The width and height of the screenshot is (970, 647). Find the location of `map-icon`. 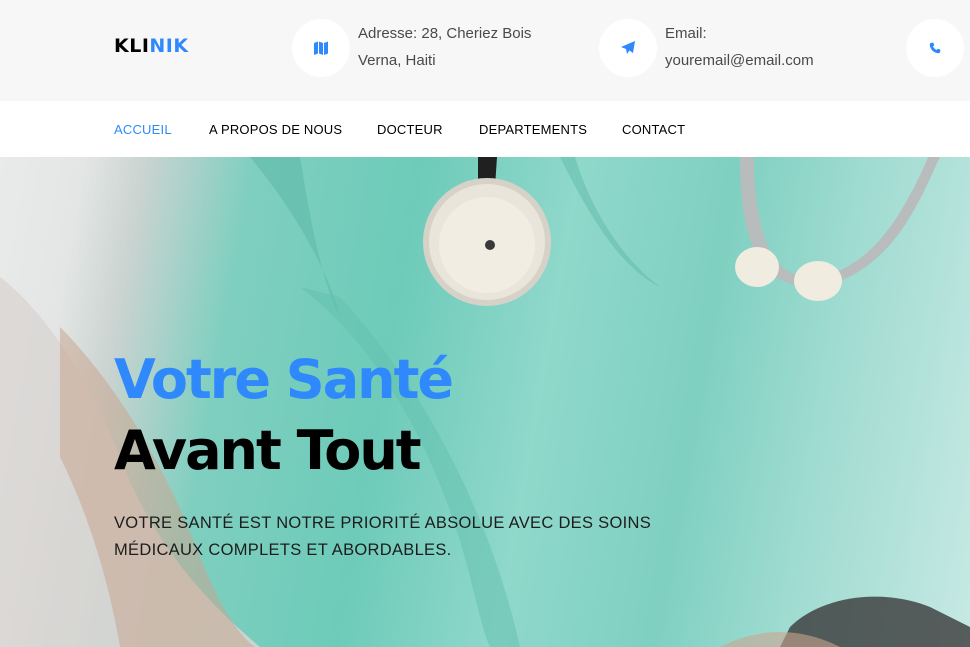

map-icon is located at coordinates (321, 48).